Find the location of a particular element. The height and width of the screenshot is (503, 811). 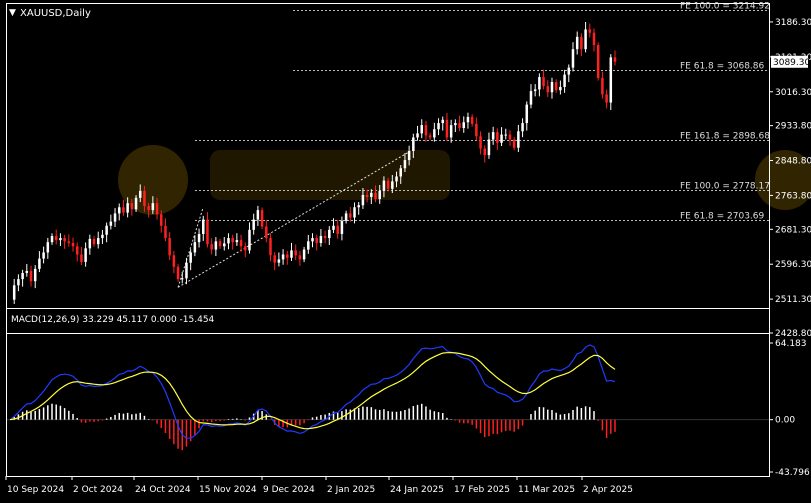

fib-label-4: FE 61.8 = 2703.69 is located at coordinates (722, 217).